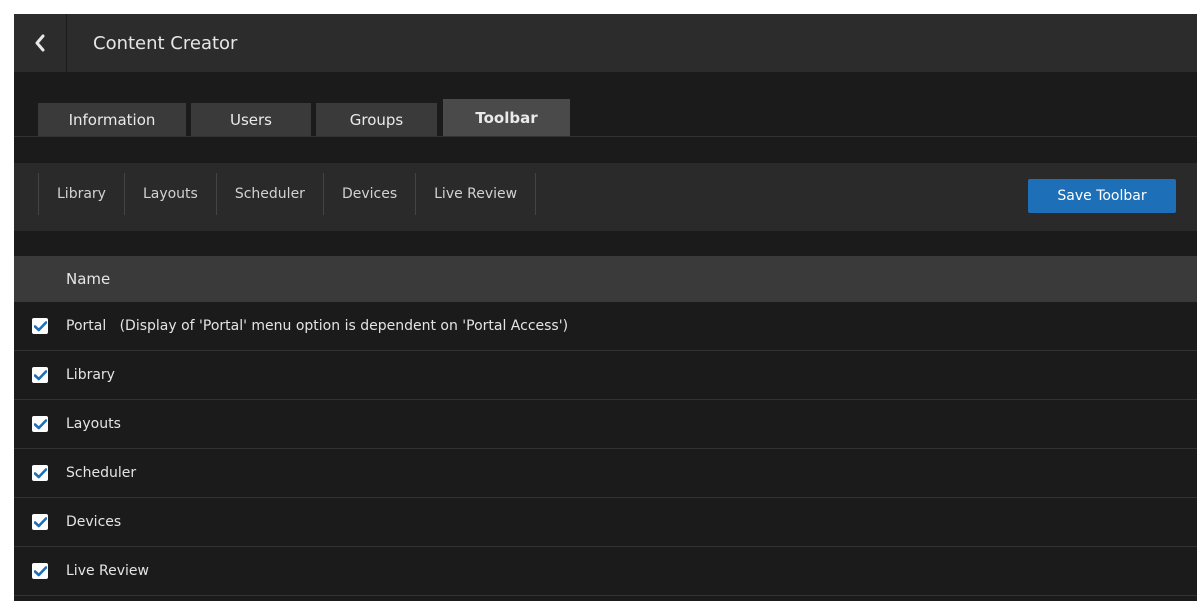 This screenshot has height=601, width=1199. I want to click on column-header-name: Name, so click(88, 279).